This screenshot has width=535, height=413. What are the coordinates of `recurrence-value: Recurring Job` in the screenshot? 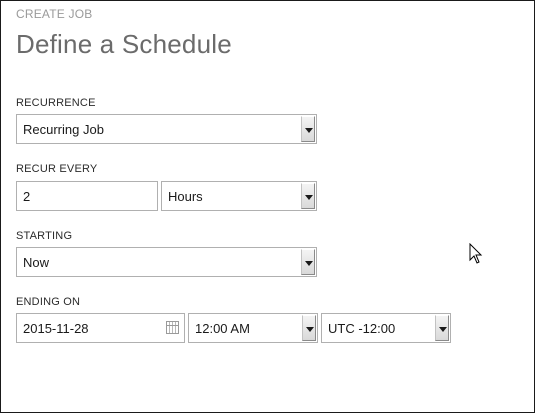 It's located at (63, 129).